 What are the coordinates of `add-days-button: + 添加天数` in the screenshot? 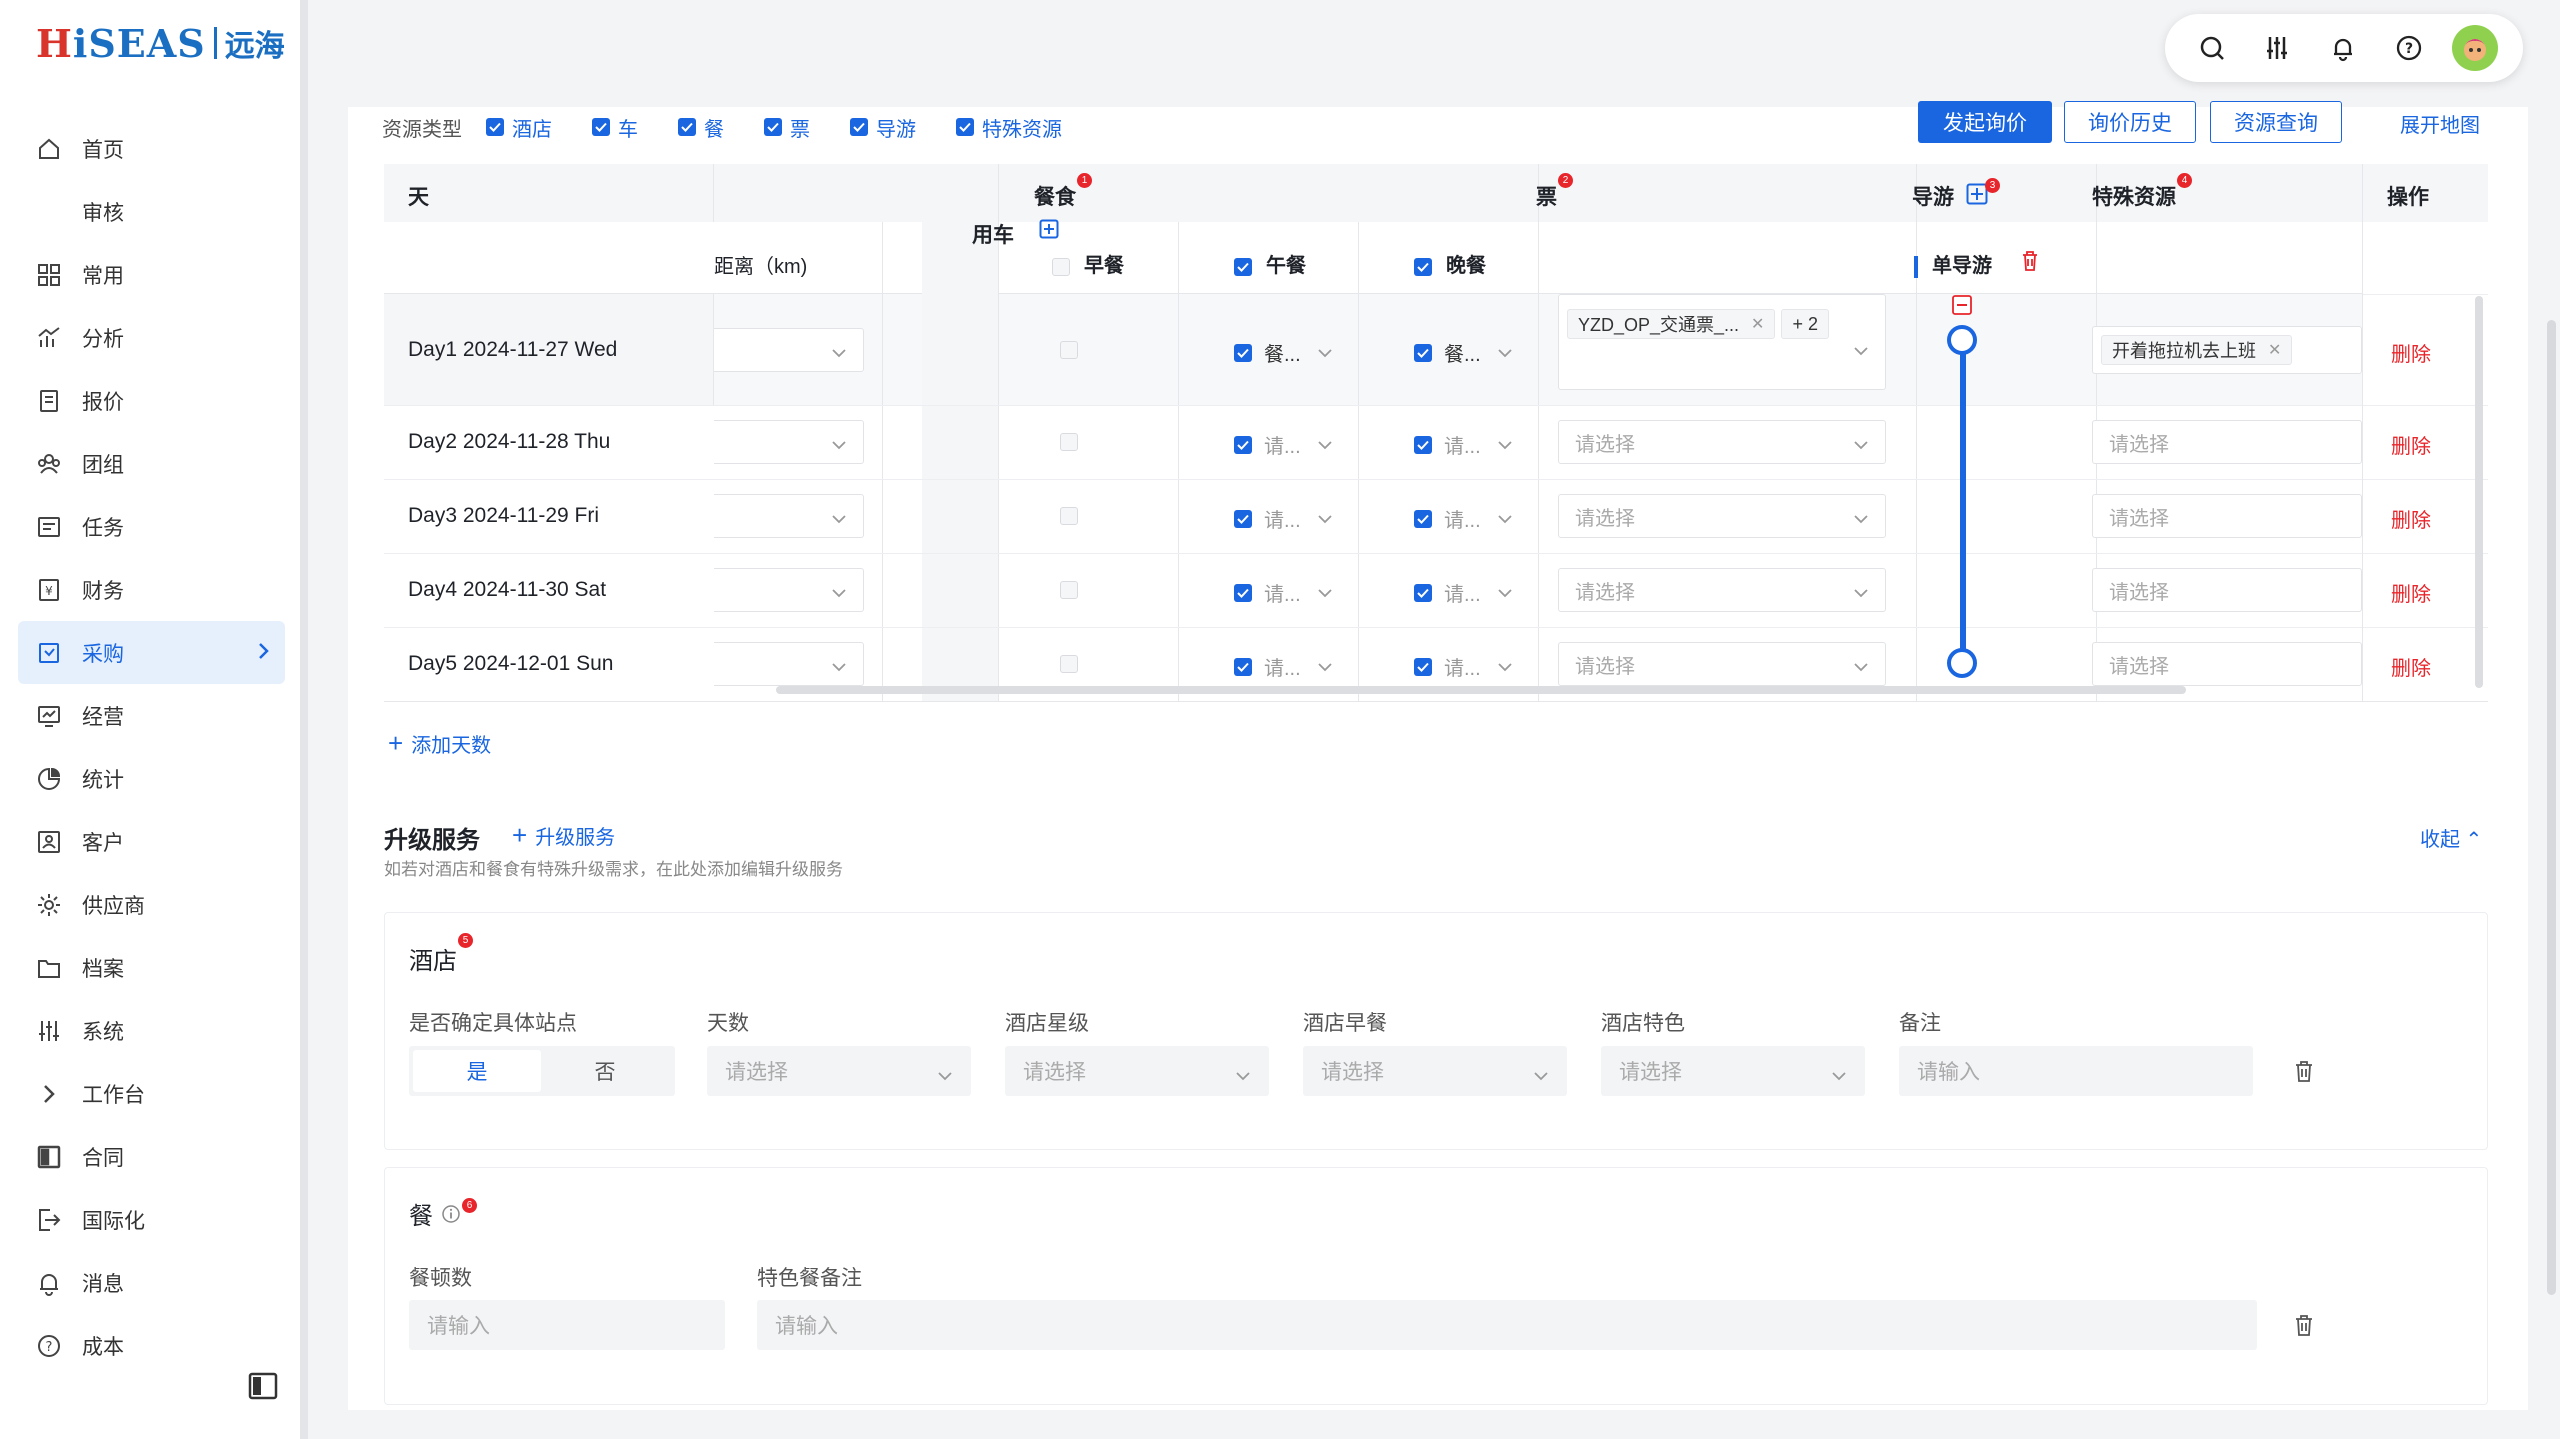 It's located at (439, 743).